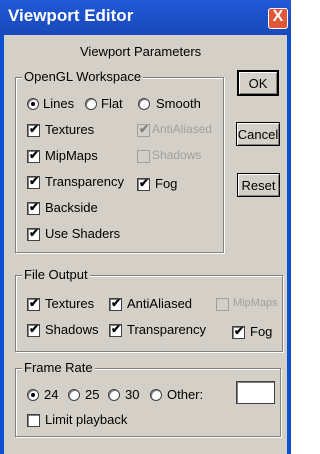 This screenshot has width=320, height=454. What do you see at coordinates (141, 51) in the screenshot?
I see `dialog-heading: Viewport Parameters` at bounding box center [141, 51].